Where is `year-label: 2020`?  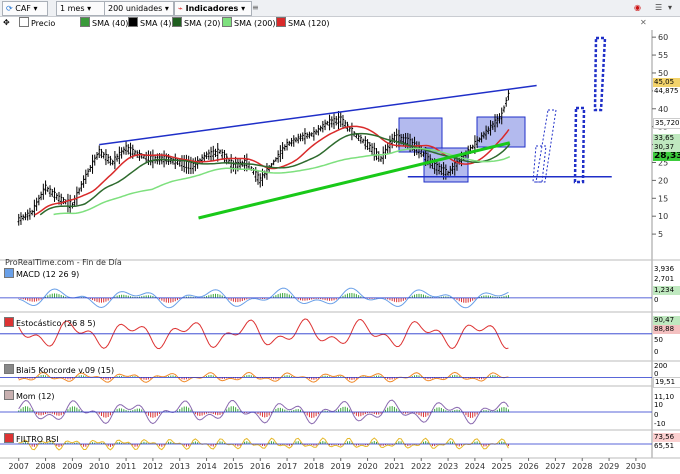
year-label: 2020 is located at coordinates (367, 466).